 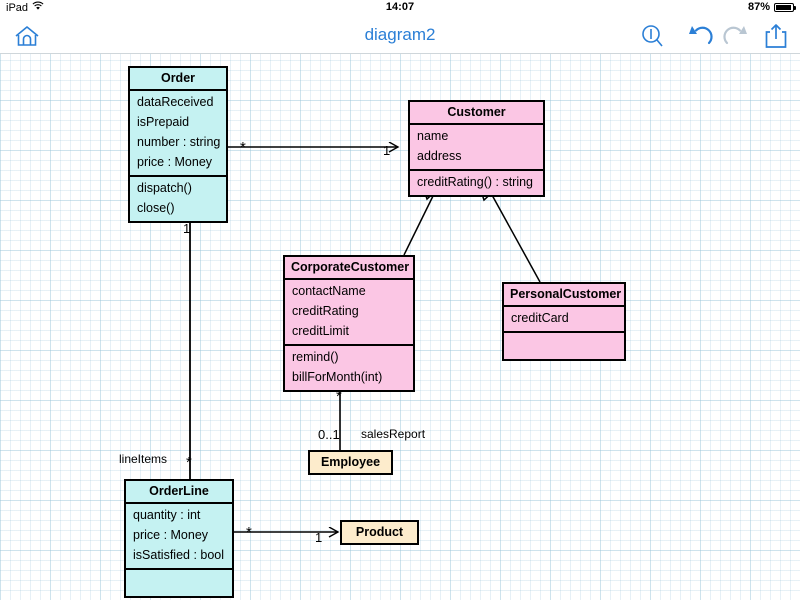 What do you see at coordinates (339, 396) in the screenshot?
I see `multiplicity-corporatecustomer-employee-source: *` at bounding box center [339, 396].